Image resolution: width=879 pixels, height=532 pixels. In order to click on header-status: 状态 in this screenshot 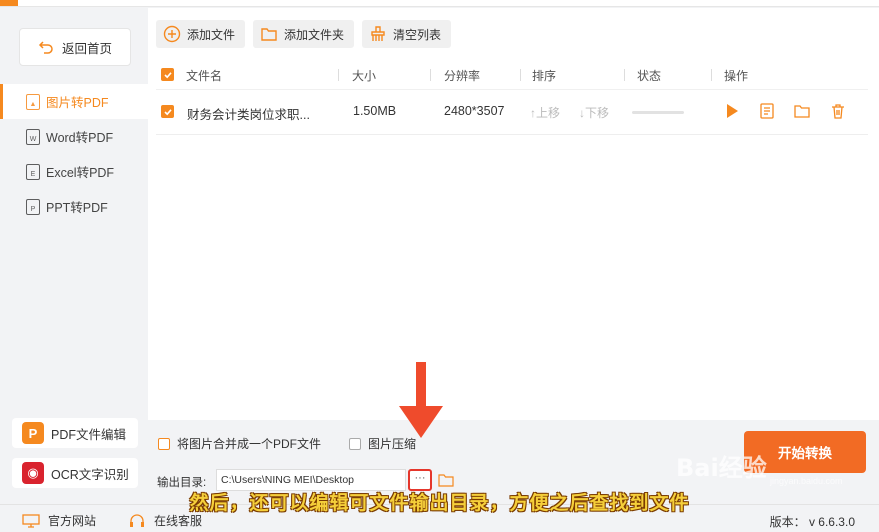, I will do `click(649, 76)`.